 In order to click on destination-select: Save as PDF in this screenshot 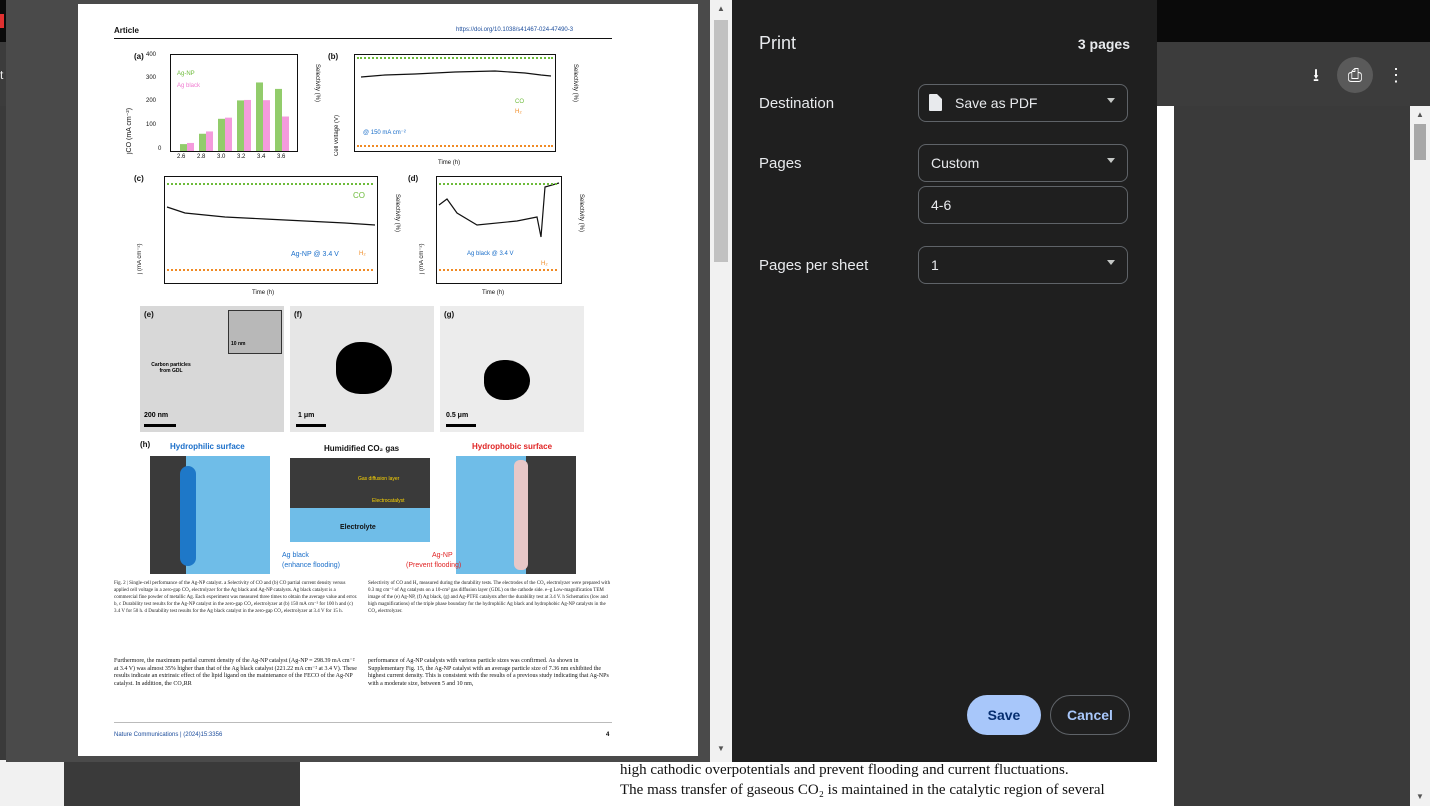, I will do `click(1023, 103)`.